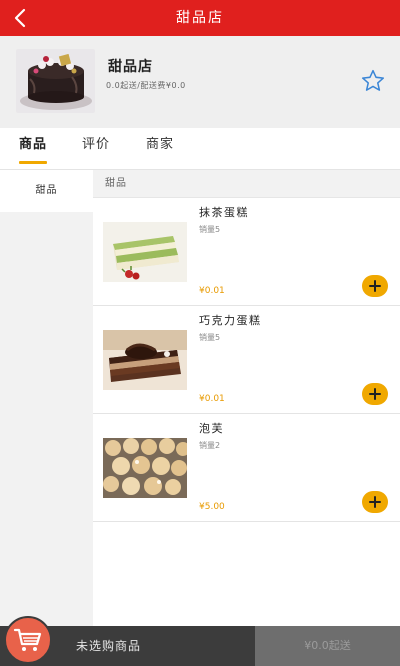 The width and height of the screenshot is (400, 666). Describe the element at coordinates (246, 252) in the screenshot. I see `product-item: 抹茶蛋糕 销量5 ¥0.01` at that location.